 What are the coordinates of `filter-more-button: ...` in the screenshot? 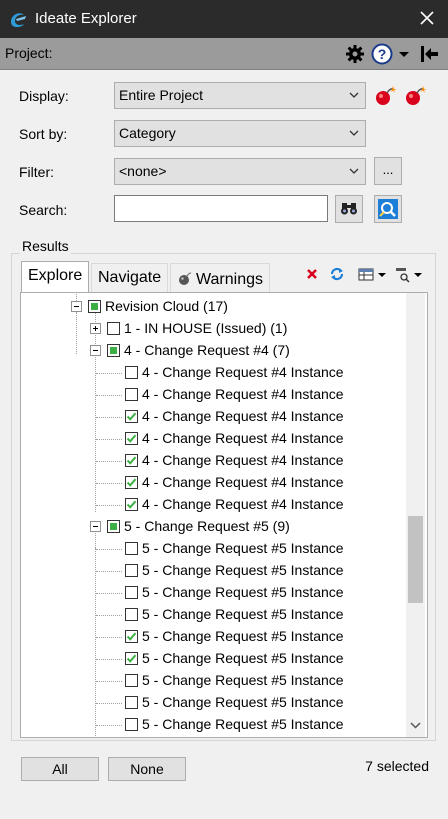 It's located at (388, 171).